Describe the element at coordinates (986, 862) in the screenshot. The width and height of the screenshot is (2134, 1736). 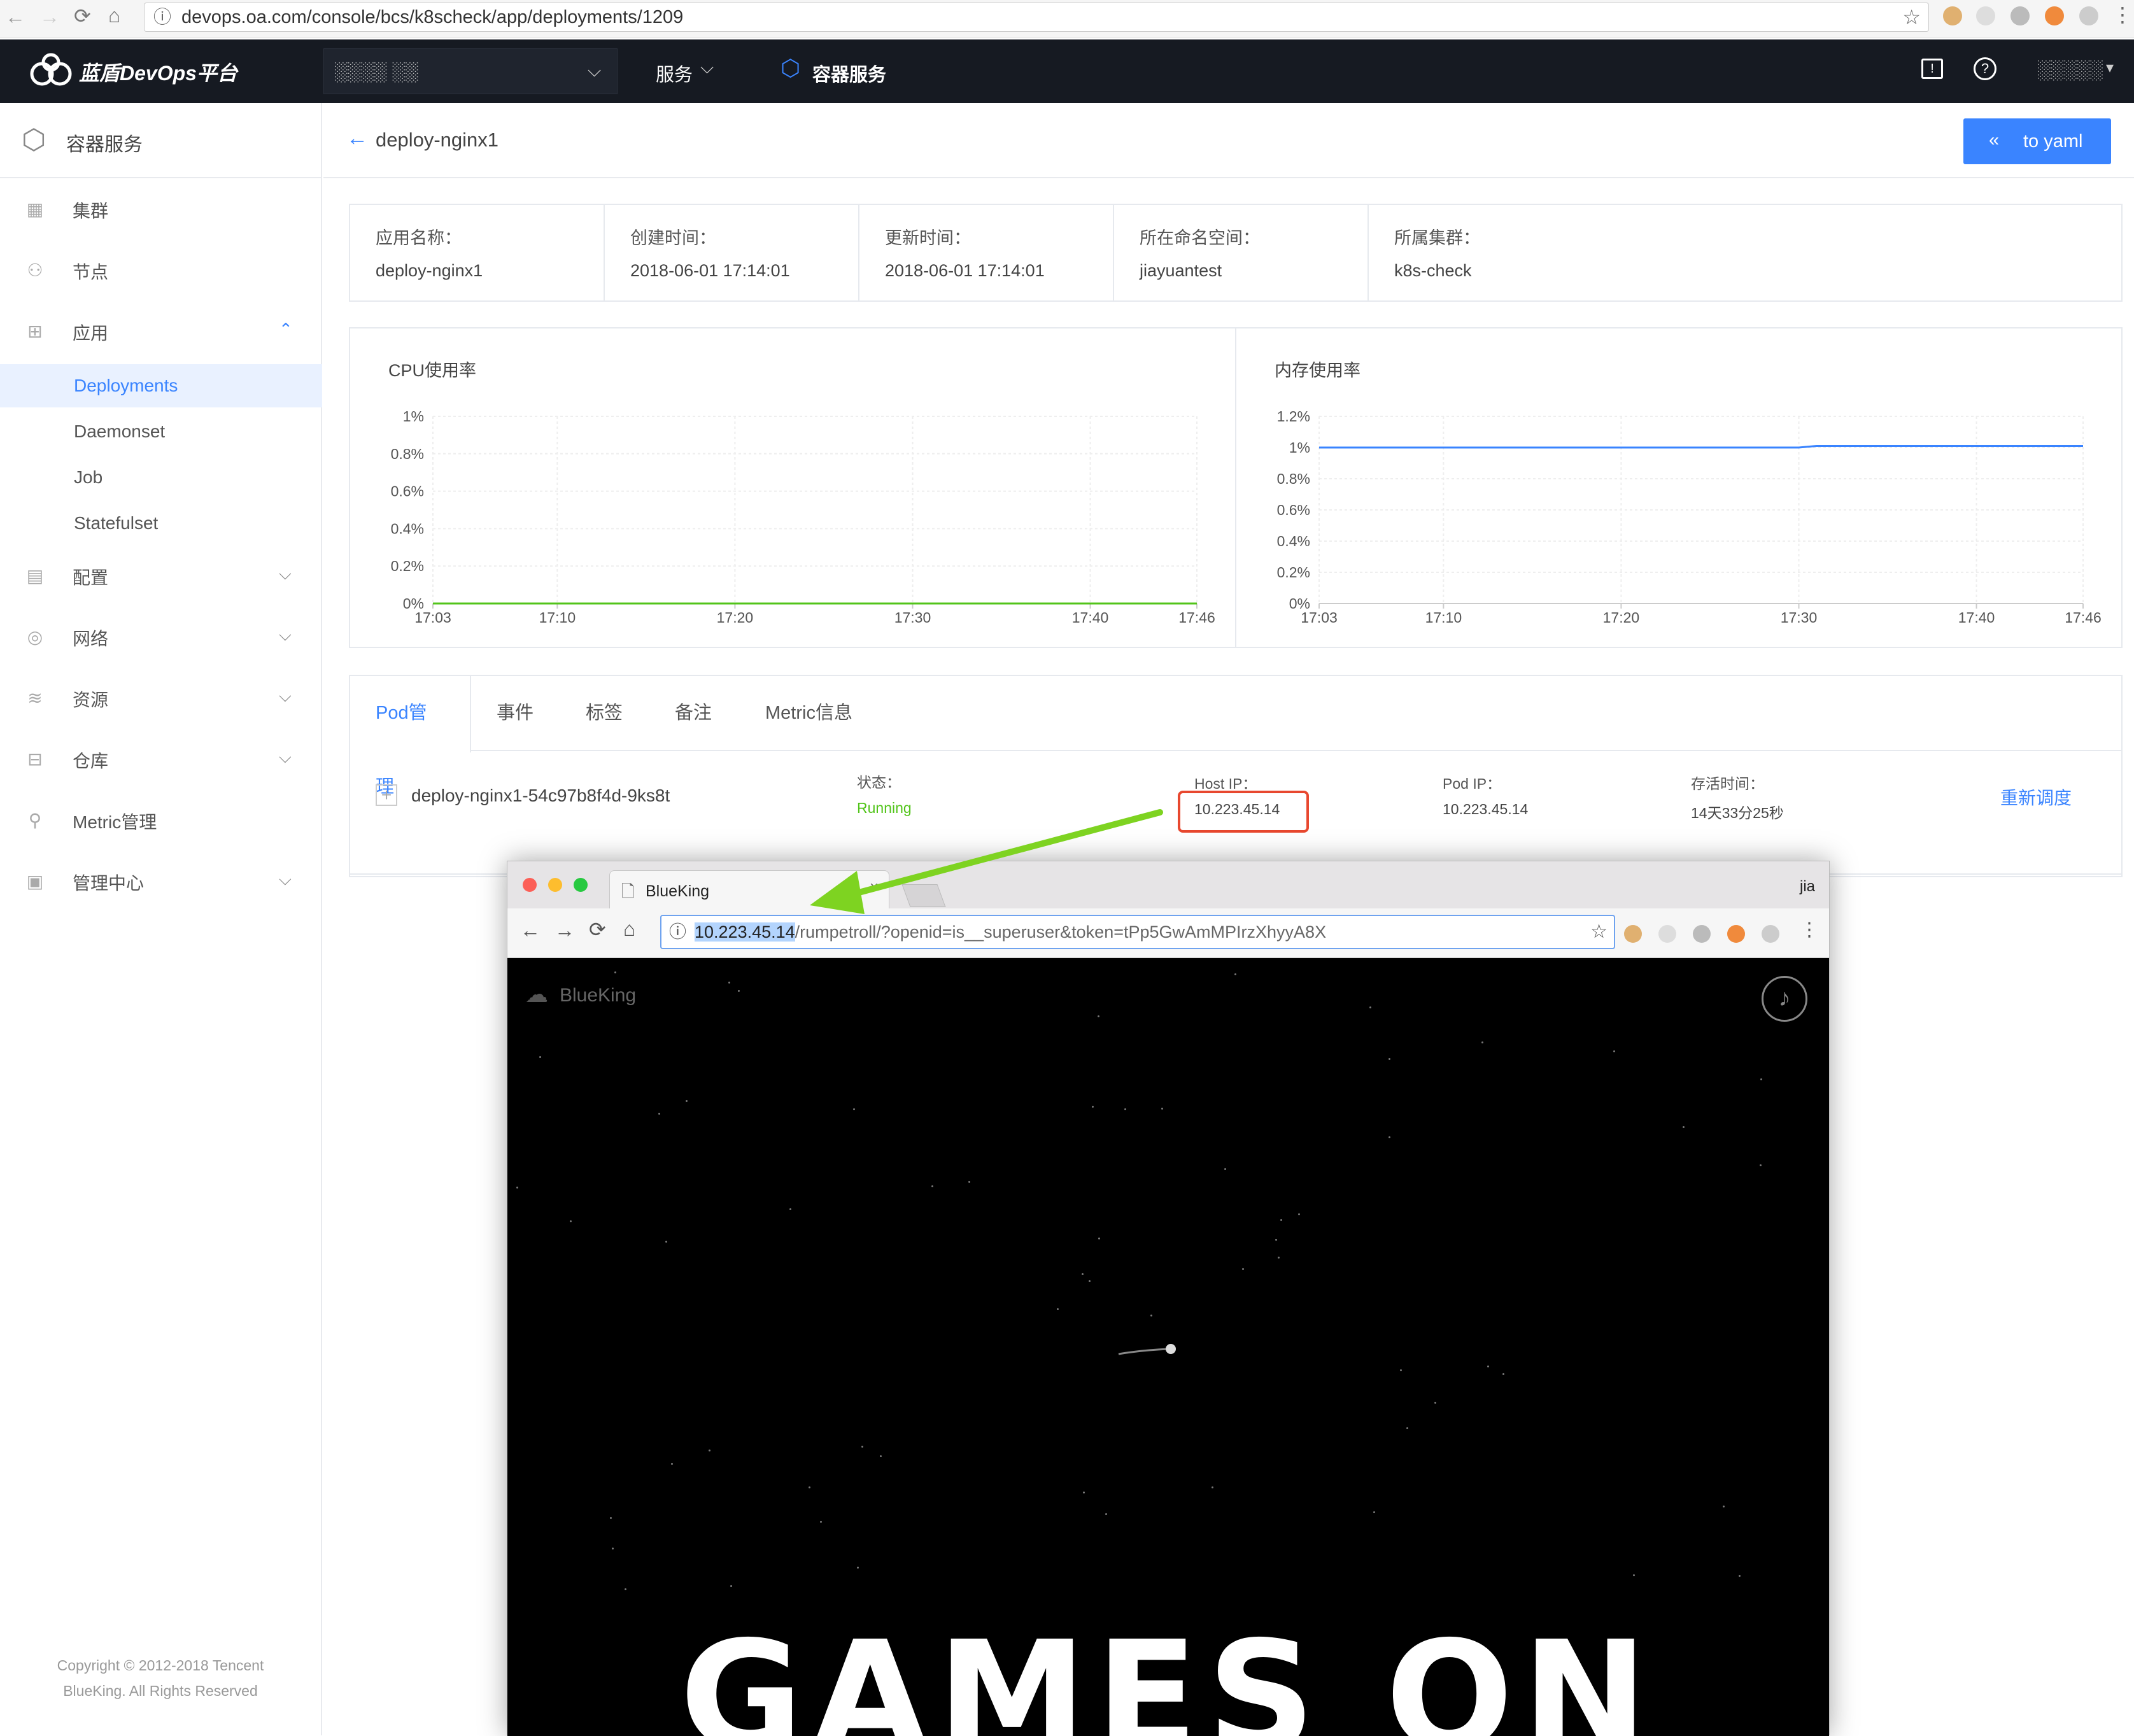
I see `annotation-arrow` at that location.